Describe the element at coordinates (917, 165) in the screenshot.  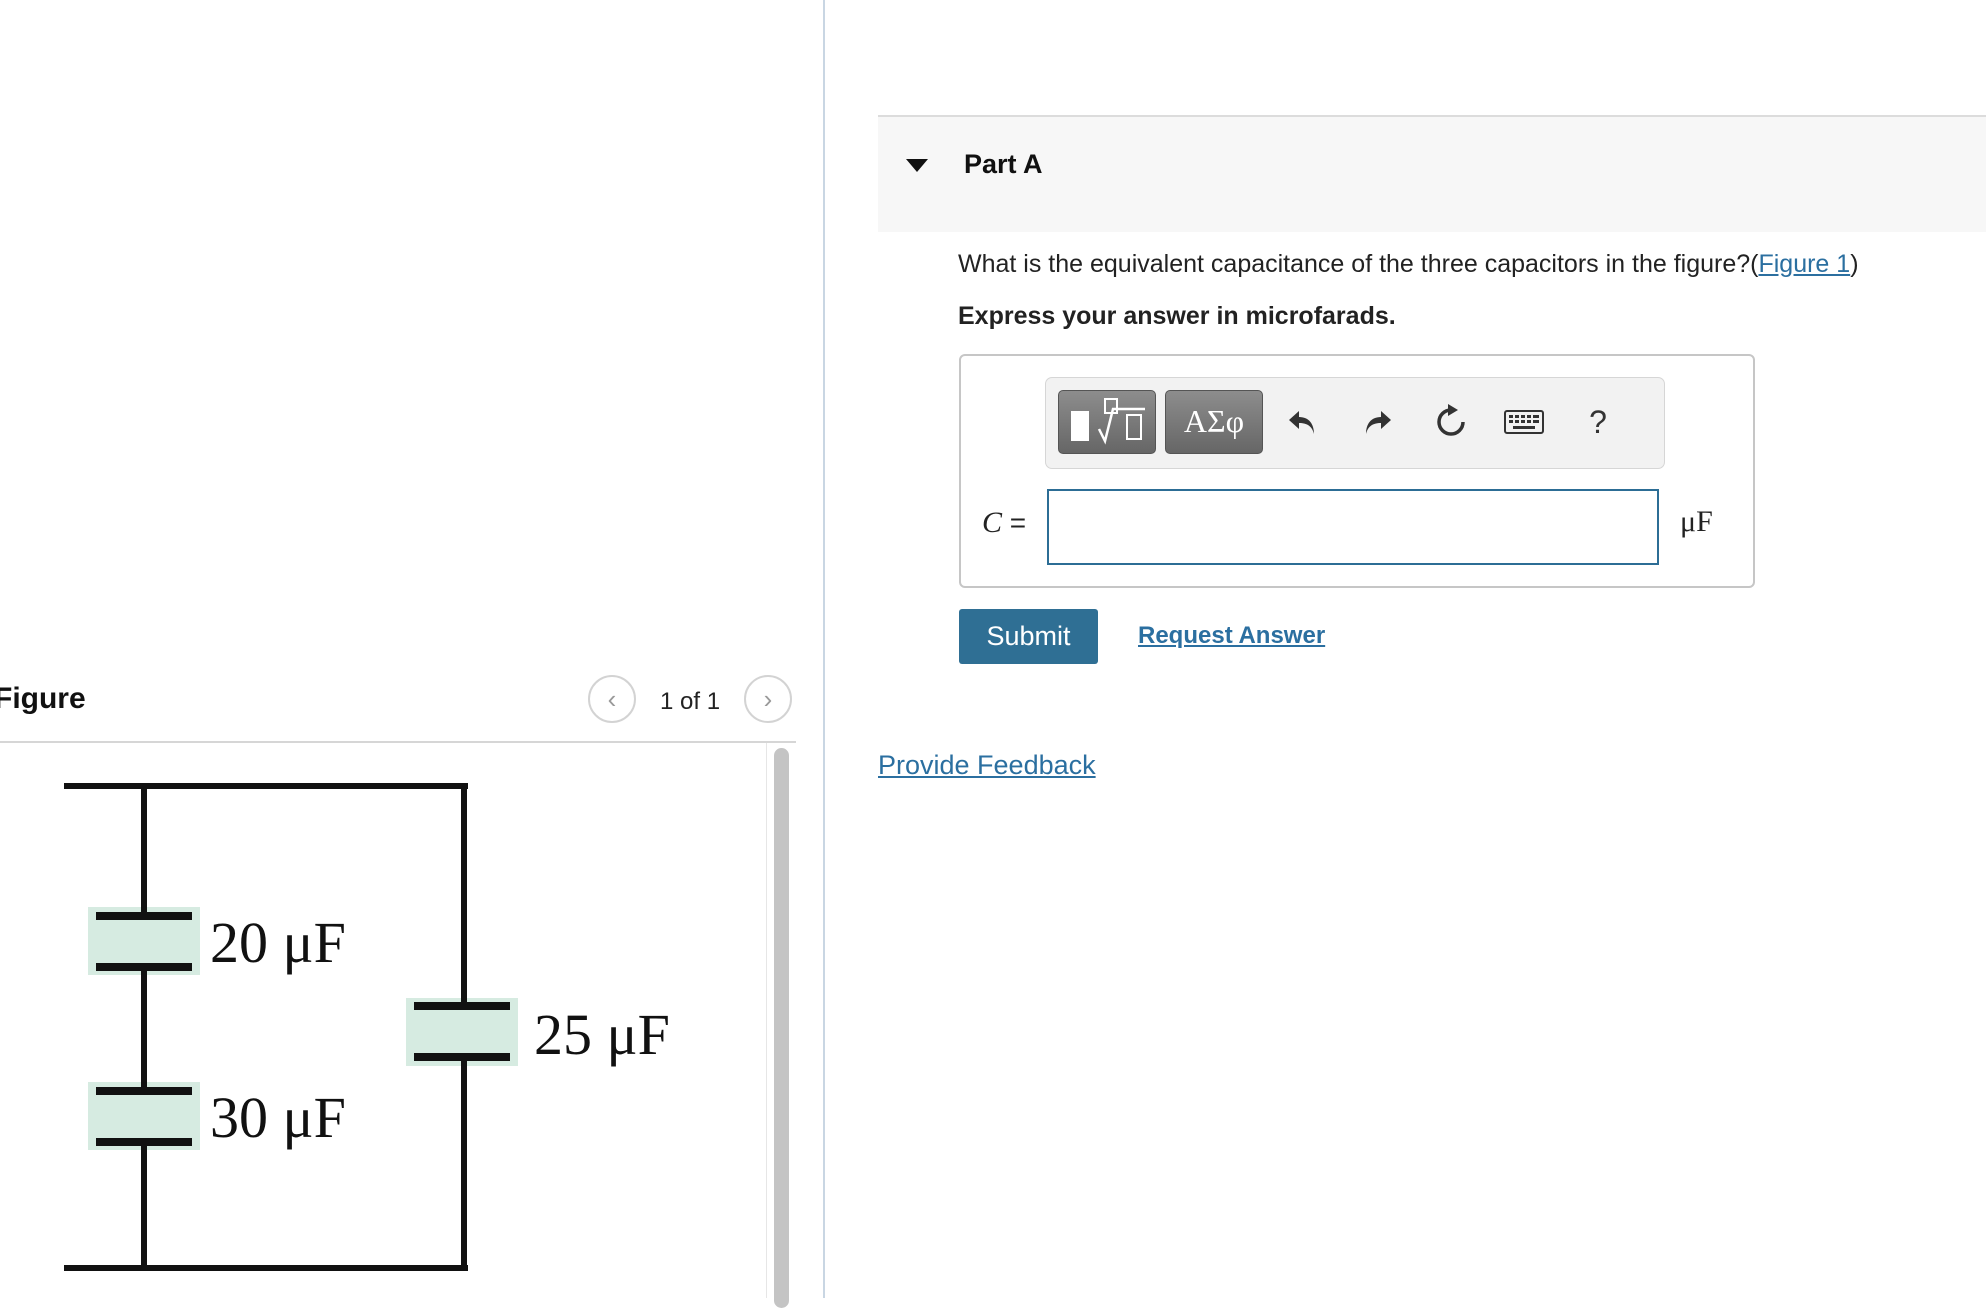
I see `caret-down-icon` at that location.